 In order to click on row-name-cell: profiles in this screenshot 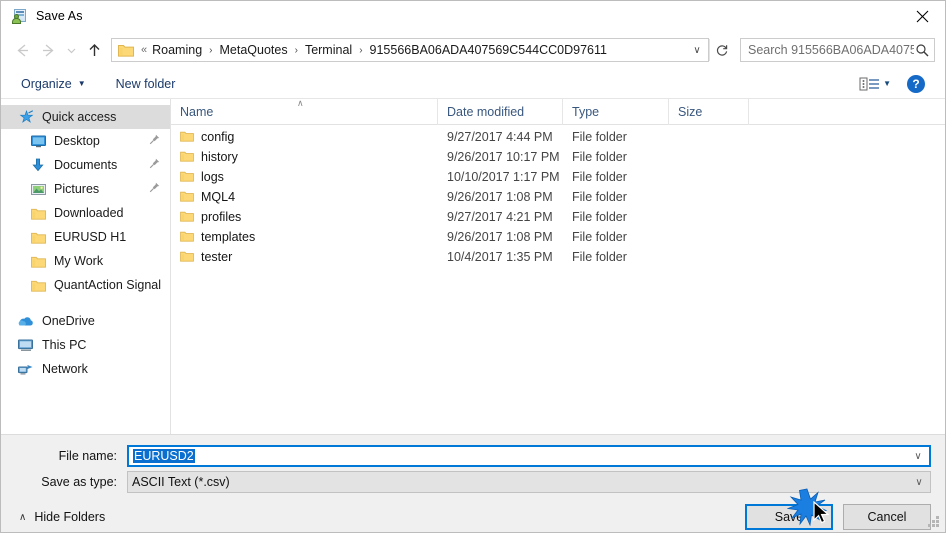, I will do `click(304, 217)`.